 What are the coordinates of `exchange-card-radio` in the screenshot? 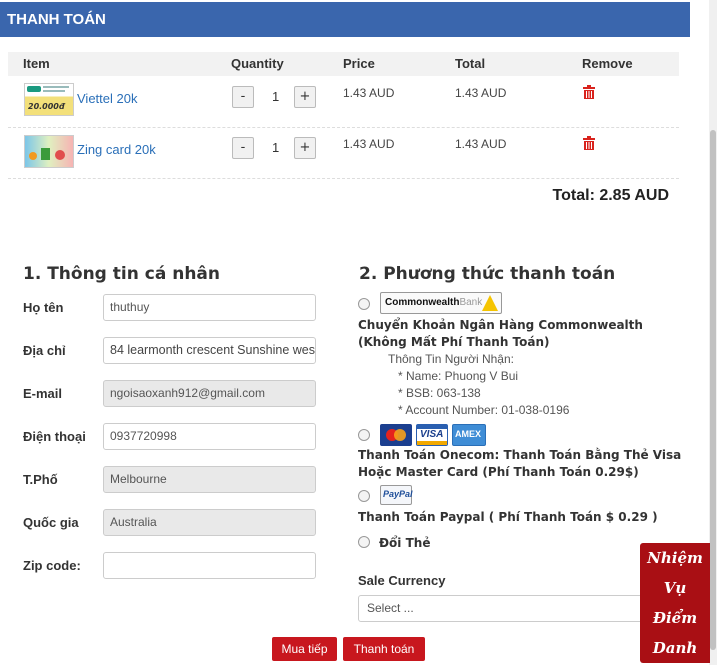 It's located at (364, 542).